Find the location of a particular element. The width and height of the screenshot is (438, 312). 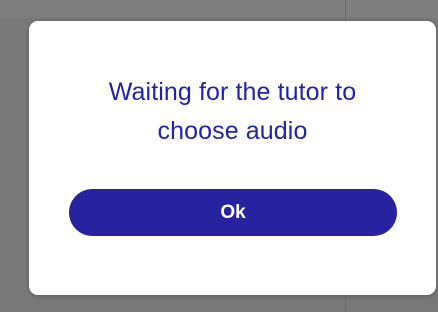

dialog-message-line-1: Waiting for the tutor to is located at coordinates (232, 92).